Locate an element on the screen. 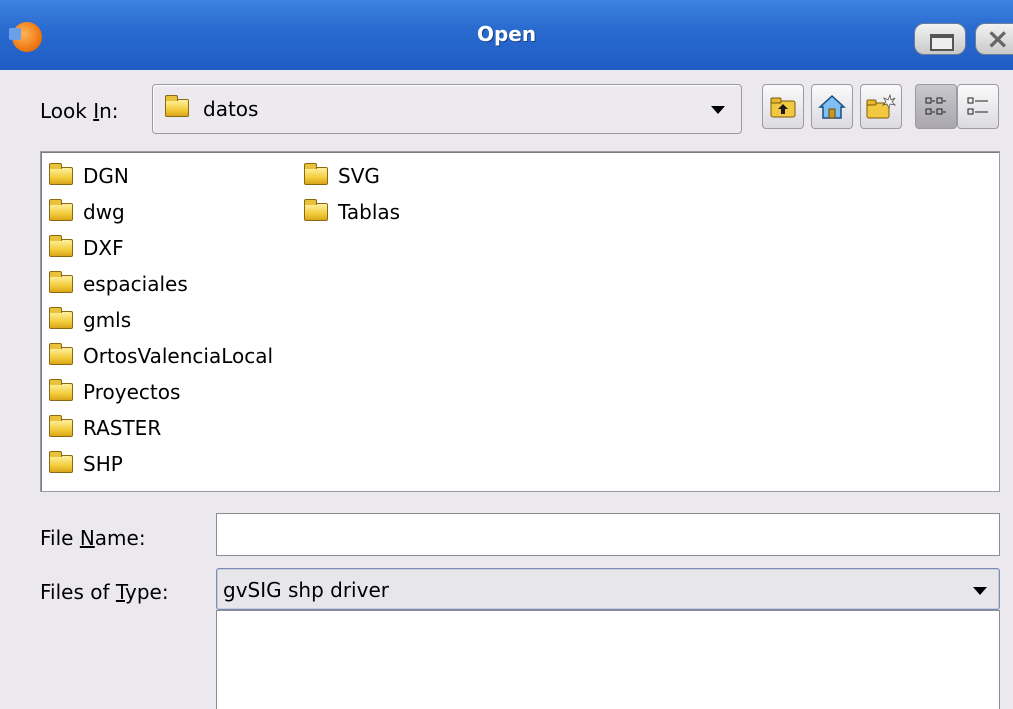  look-in-label: Look In: is located at coordinates (79, 111).